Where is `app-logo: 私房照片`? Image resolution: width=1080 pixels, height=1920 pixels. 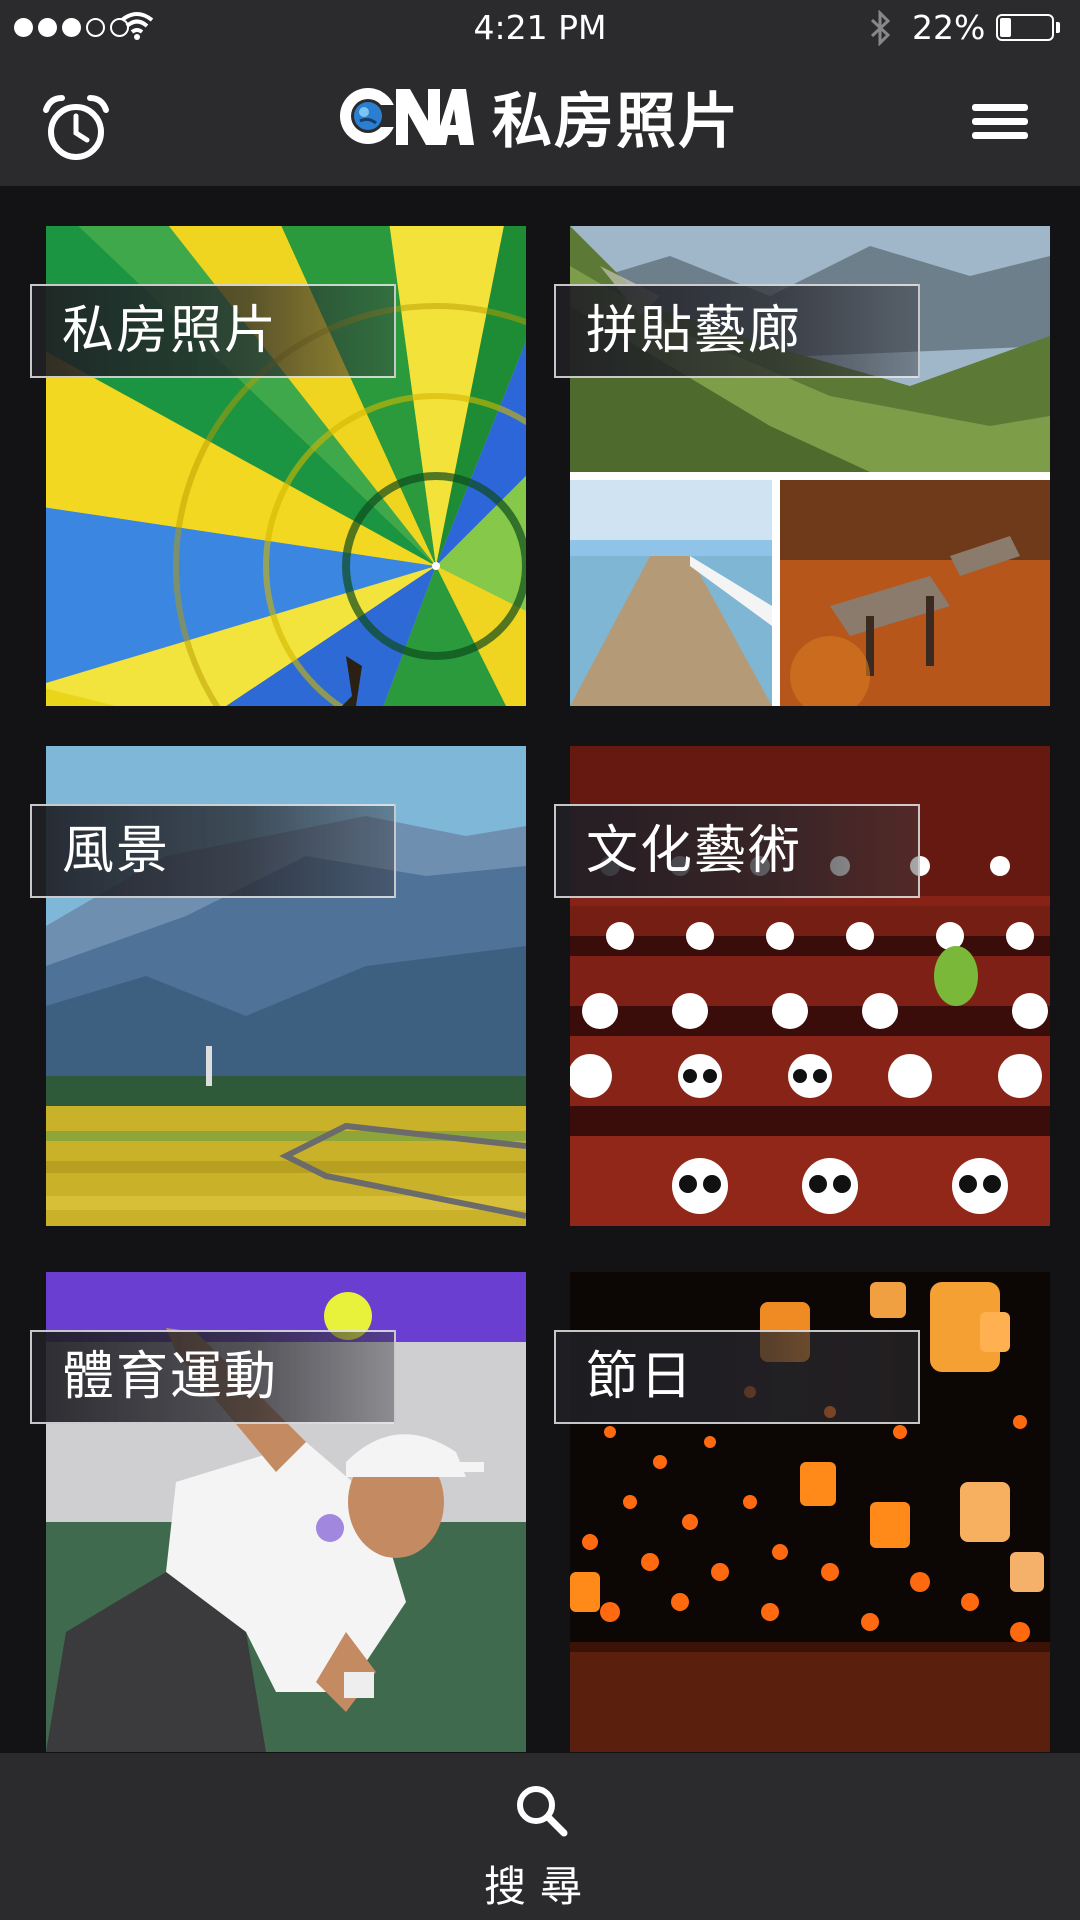 app-logo: 私房照片 is located at coordinates (537, 119).